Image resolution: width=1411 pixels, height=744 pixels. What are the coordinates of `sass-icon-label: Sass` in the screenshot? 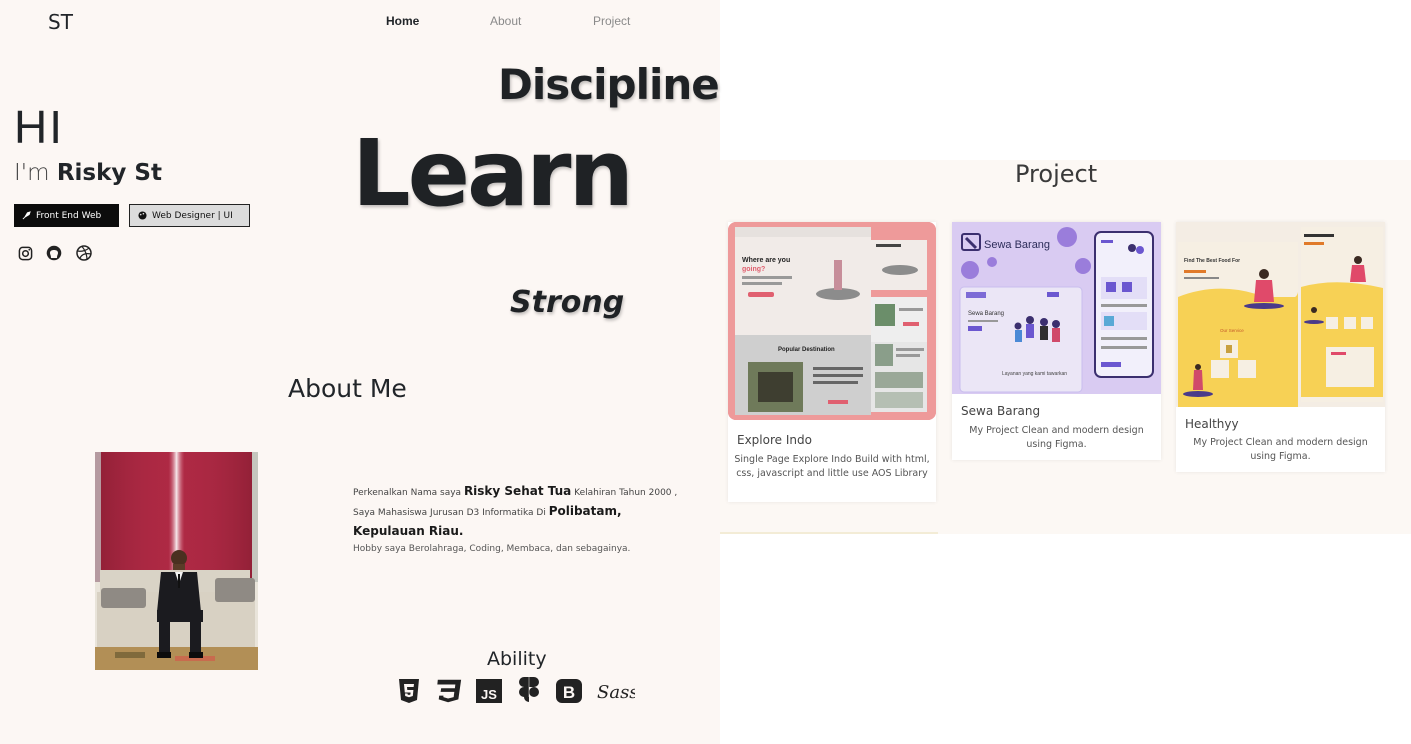 It's located at (616, 692).